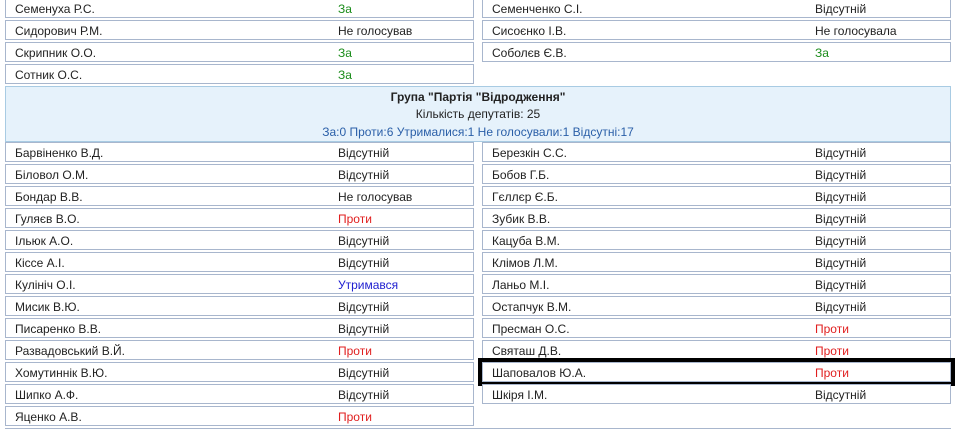 Image resolution: width=963 pixels, height=430 pixels. Describe the element at coordinates (239, 416) in the screenshot. I see `deputy-cell: Яценко А.В. Проти` at that location.